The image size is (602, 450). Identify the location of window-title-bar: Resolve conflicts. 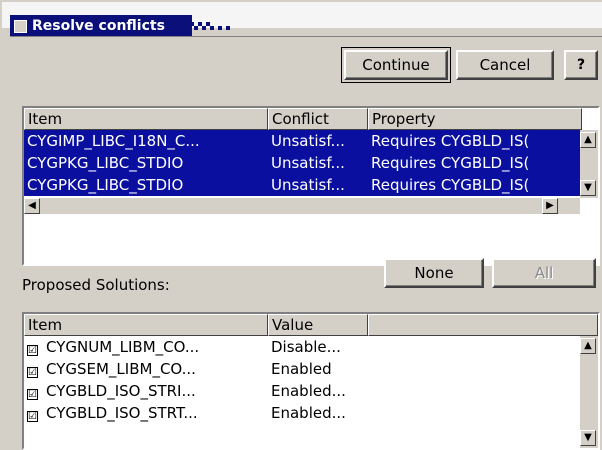
(101, 26).